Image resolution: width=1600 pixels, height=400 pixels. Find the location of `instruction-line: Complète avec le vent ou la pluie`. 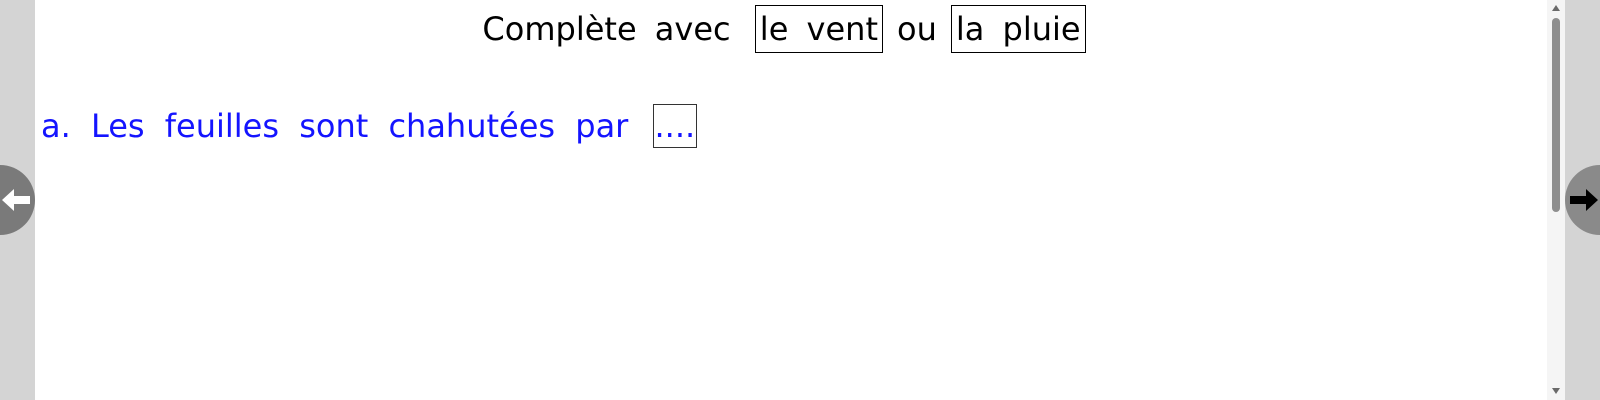

instruction-line: Complète avec le vent ou la pluie is located at coordinates (791, 29).